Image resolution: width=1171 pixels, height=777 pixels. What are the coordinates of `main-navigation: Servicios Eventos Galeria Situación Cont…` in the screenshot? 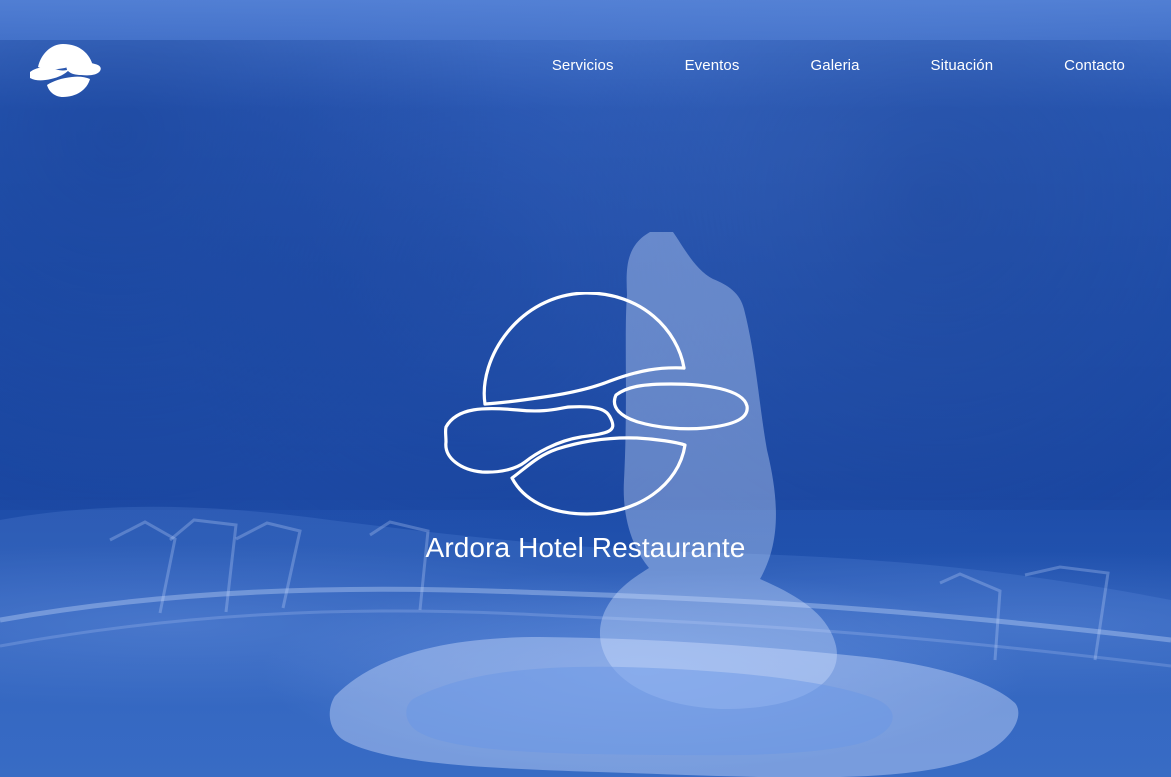 It's located at (838, 66).